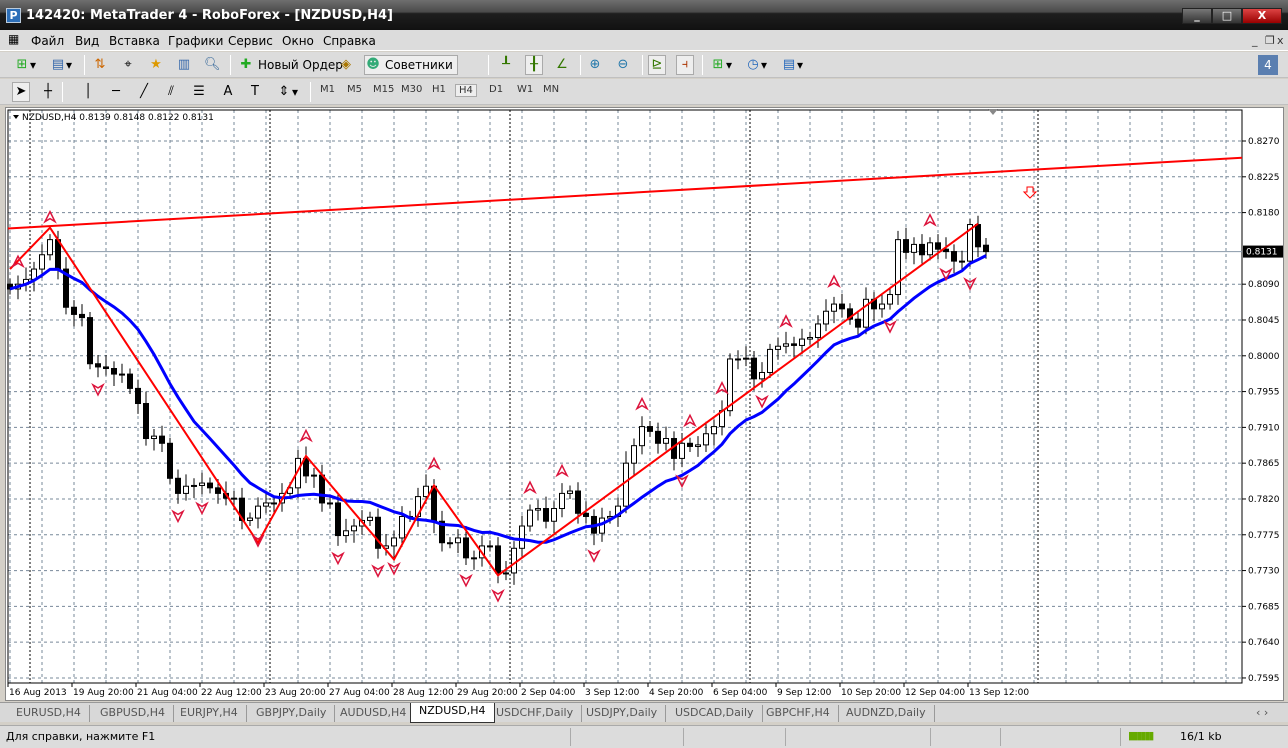 The image size is (1288, 748). What do you see at coordinates (756, 65) in the screenshot?
I see `periods-button: ◷ ▾` at bounding box center [756, 65].